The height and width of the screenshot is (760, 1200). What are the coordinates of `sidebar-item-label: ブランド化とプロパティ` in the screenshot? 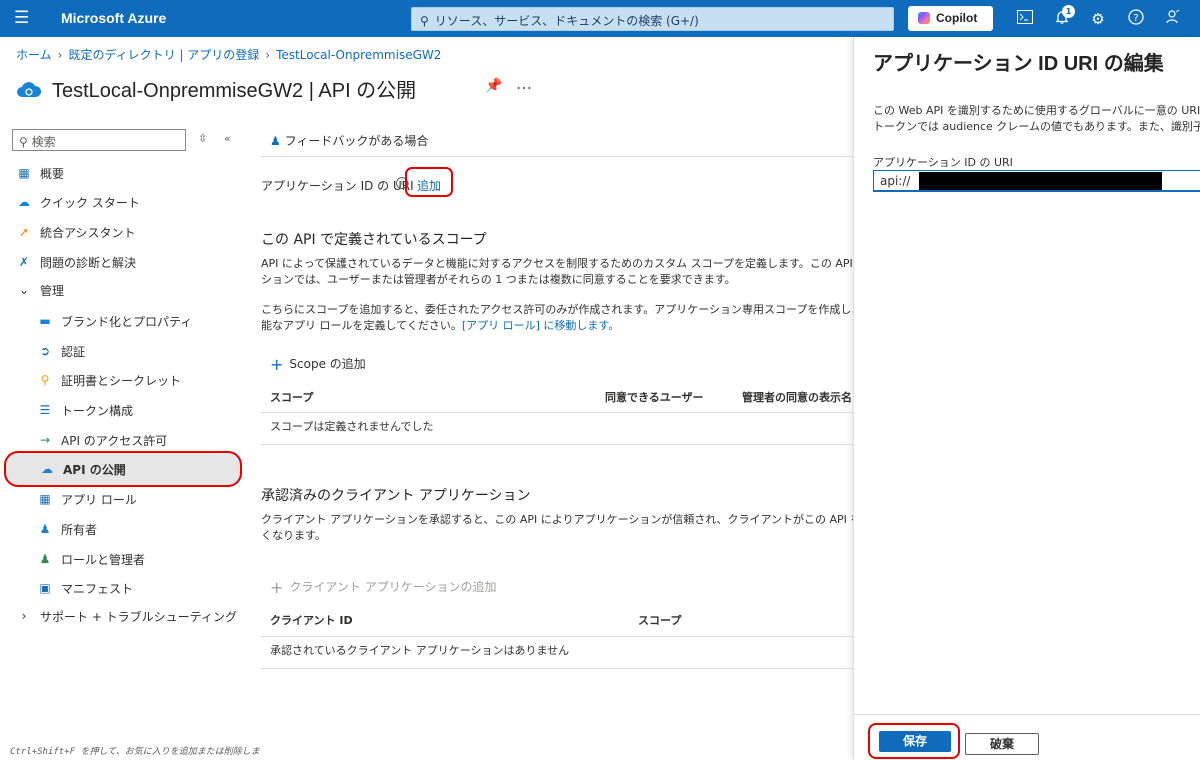 It's located at (127, 321).